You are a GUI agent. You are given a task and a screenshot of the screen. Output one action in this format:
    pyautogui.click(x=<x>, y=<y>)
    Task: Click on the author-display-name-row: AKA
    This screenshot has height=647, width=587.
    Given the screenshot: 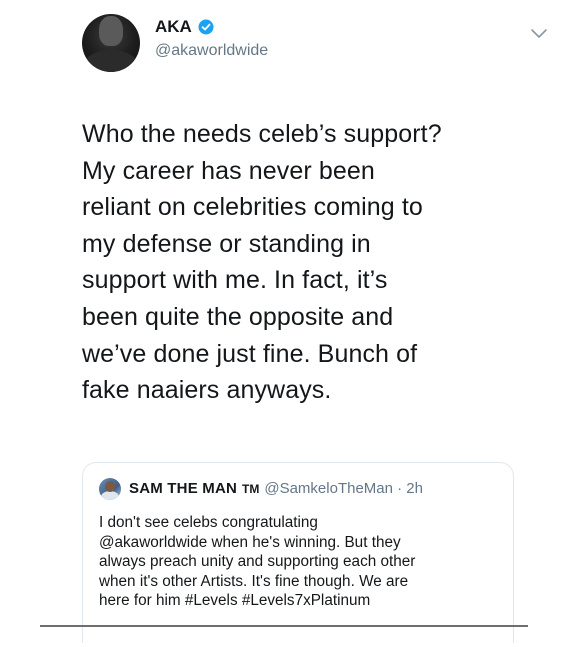 What is the action you would take?
    pyautogui.click(x=184, y=27)
    